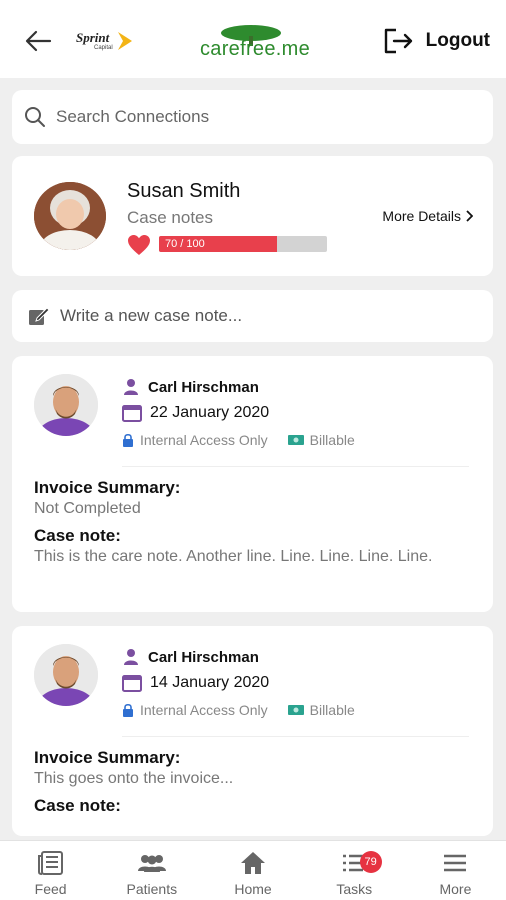 This screenshot has height=900, width=506. What do you see at coordinates (255, 49) in the screenshot?
I see `logo-text: carefree.me` at bounding box center [255, 49].